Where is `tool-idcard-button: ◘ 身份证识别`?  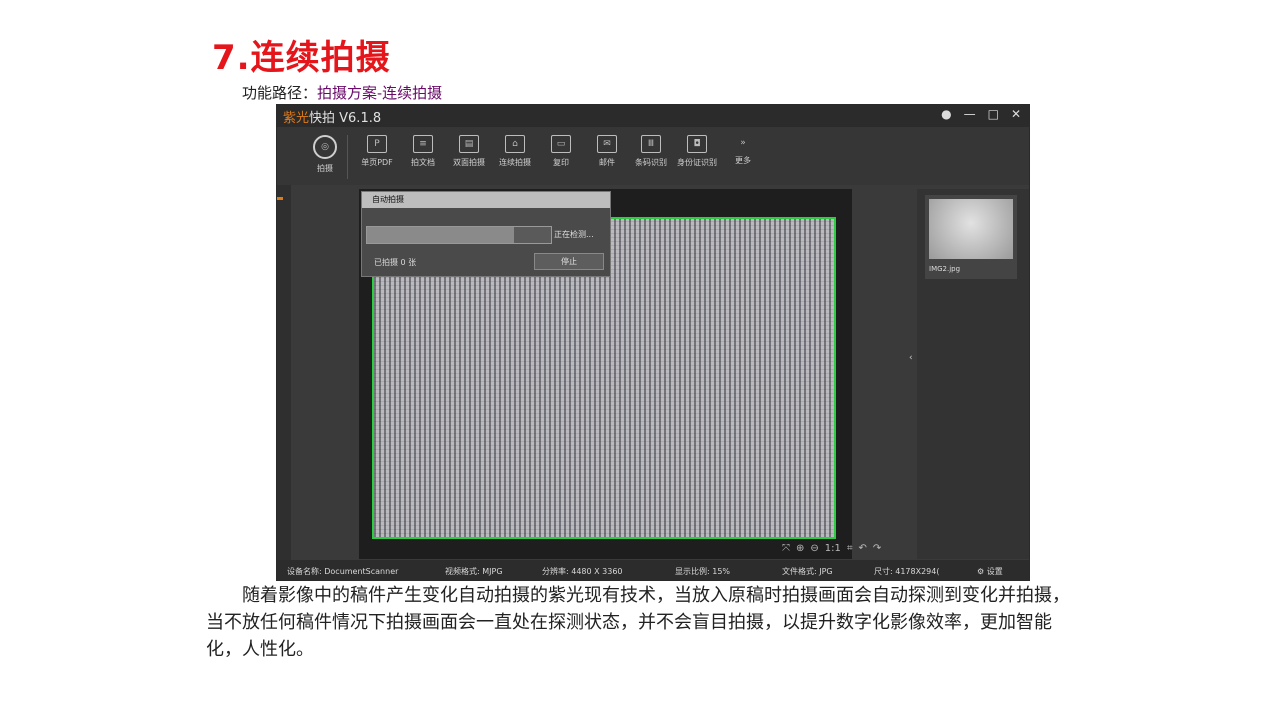
tool-idcard-button: ◘ 身份证识别 is located at coordinates (697, 151).